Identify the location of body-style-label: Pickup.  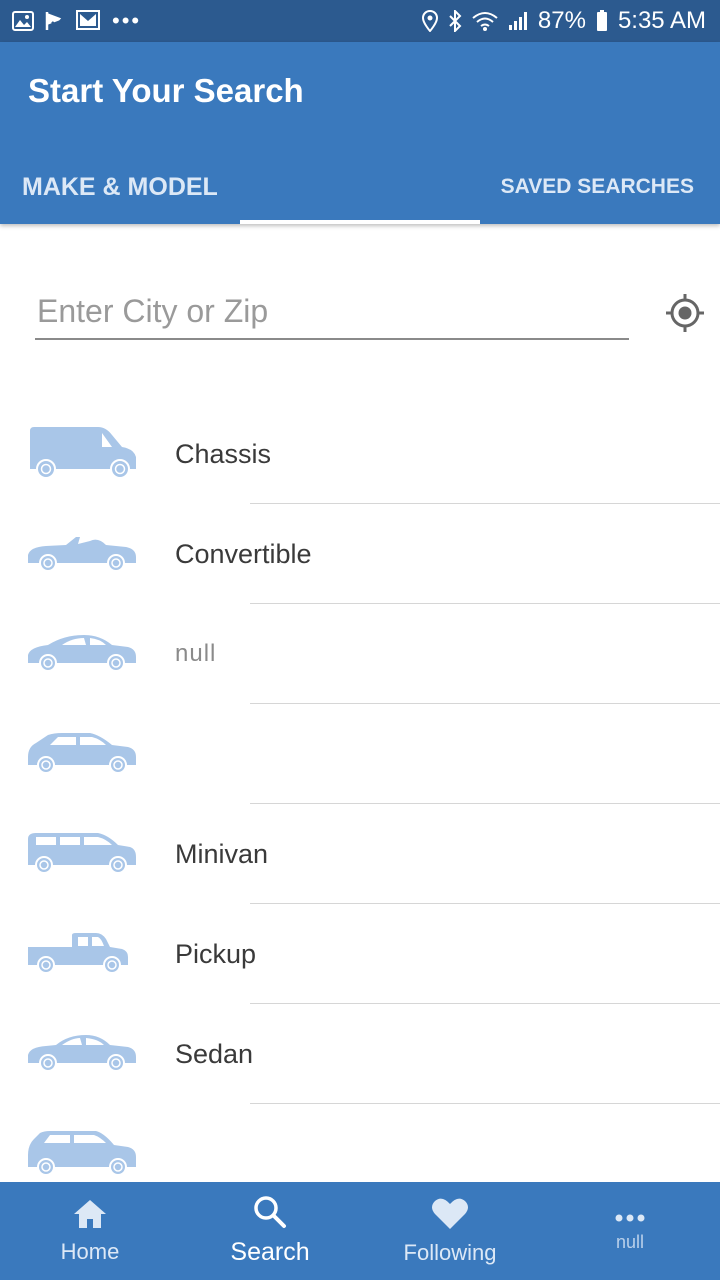
(216, 953).